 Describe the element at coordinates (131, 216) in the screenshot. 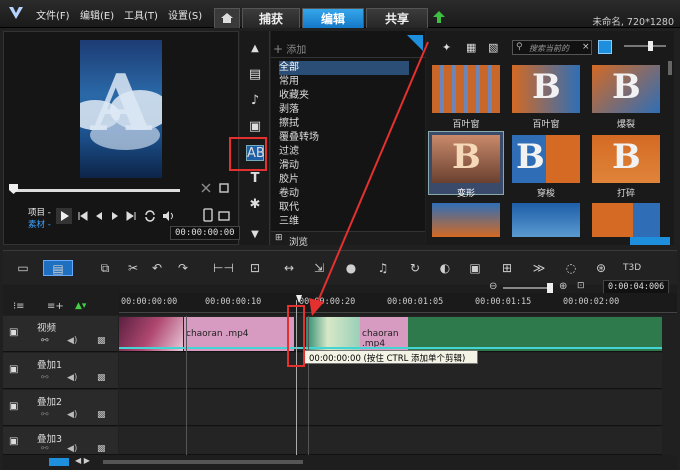

I see `go-end-icon` at that location.